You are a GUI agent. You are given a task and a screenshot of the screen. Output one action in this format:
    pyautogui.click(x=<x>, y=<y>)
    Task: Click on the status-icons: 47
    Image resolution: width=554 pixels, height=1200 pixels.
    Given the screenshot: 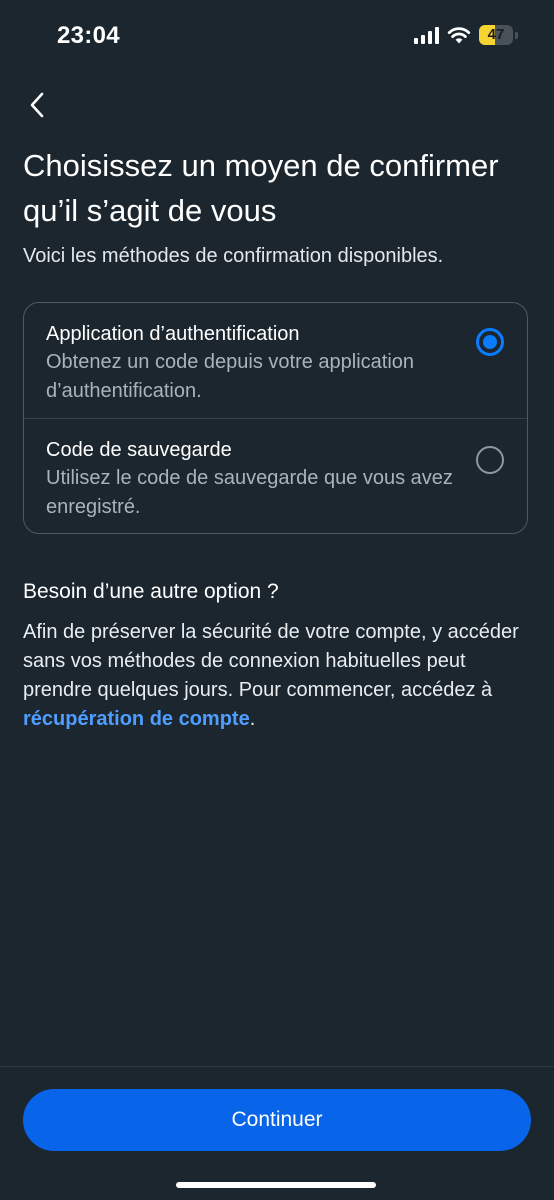 What is the action you would take?
    pyautogui.click(x=466, y=35)
    